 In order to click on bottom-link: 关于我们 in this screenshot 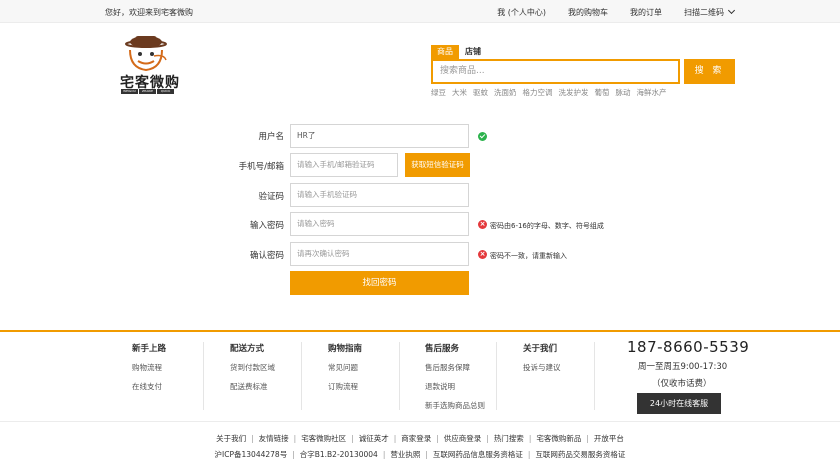, I will do `click(231, 438)`.